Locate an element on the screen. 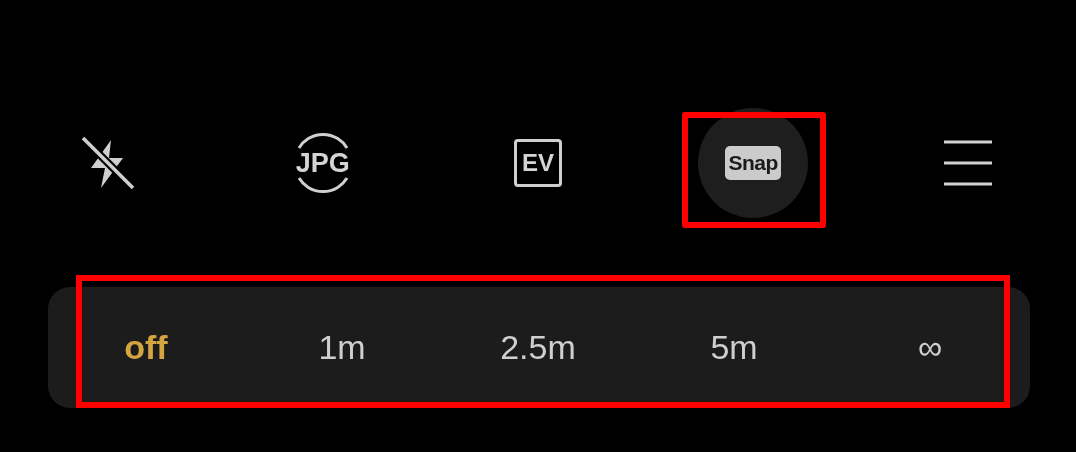 This screenshot has width=1076, height=452. exposure-button: EV is located at coordinates (537, 163).